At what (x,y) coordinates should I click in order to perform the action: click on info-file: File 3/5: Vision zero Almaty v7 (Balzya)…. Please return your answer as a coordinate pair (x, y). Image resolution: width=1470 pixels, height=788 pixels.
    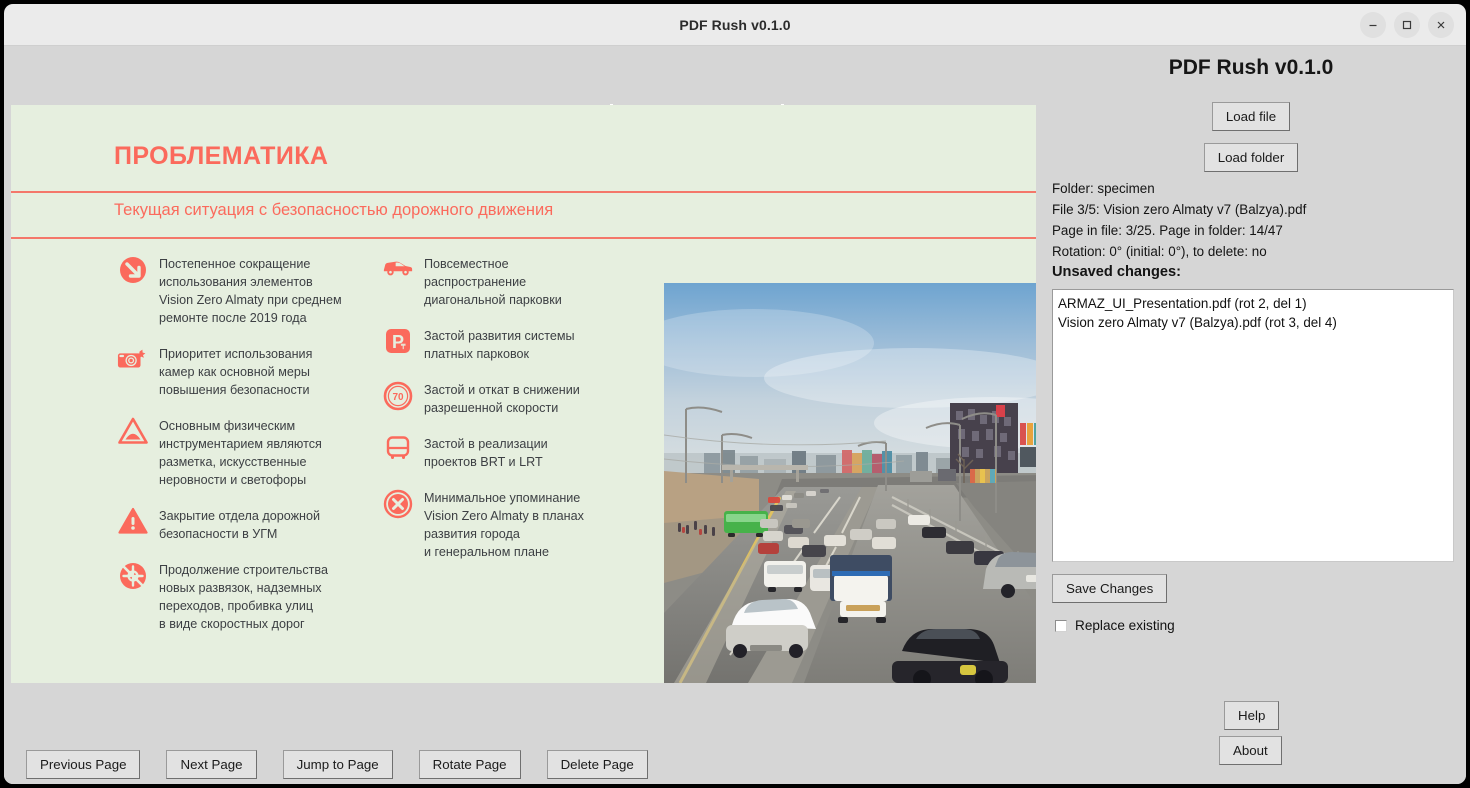
    Looking at the image, I should click on (1179, 209).